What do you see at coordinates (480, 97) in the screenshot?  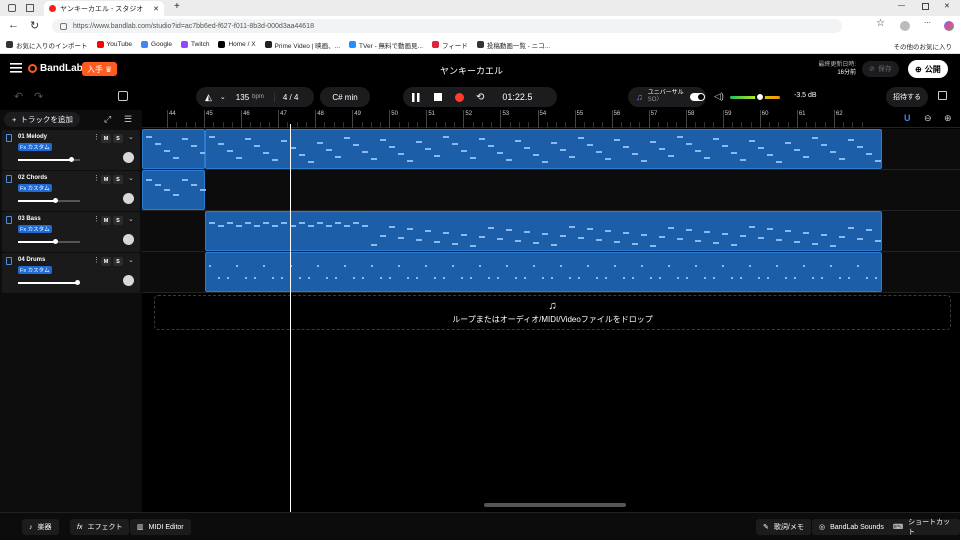 I see `loop-icon: ⟲` at bounding box center [480, 97].